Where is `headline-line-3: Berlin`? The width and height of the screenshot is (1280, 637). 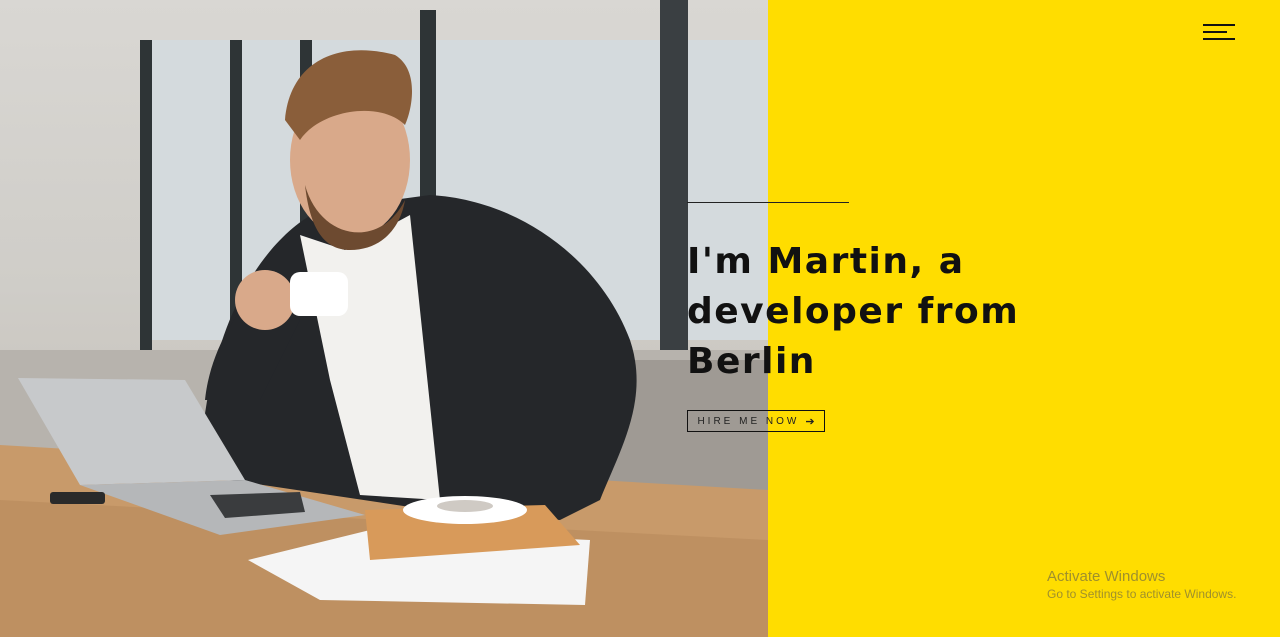 headline-line-3: Berlin is located at coordinates (751, 361).